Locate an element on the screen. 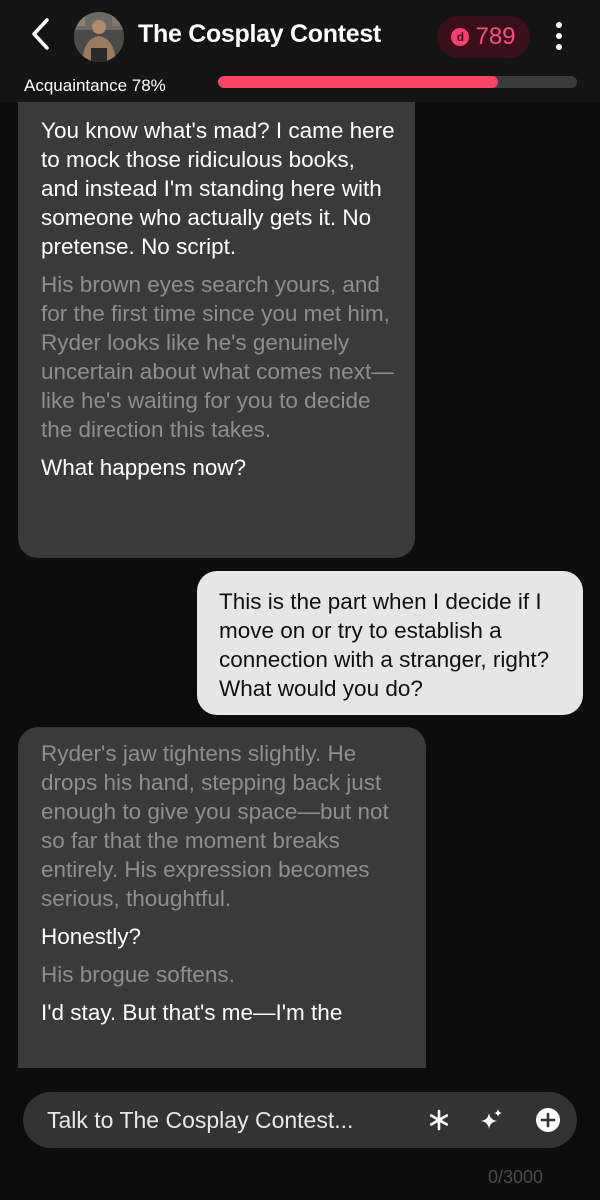 This screenshot has height=1200, width=600. plus-circle-icon is located at coordinates (548, 1120).